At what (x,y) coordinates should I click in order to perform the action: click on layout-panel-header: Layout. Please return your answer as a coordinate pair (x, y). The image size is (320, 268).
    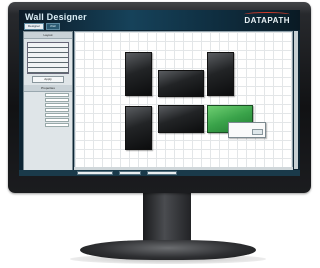
    Looking at the image, I should click on (48, 35).